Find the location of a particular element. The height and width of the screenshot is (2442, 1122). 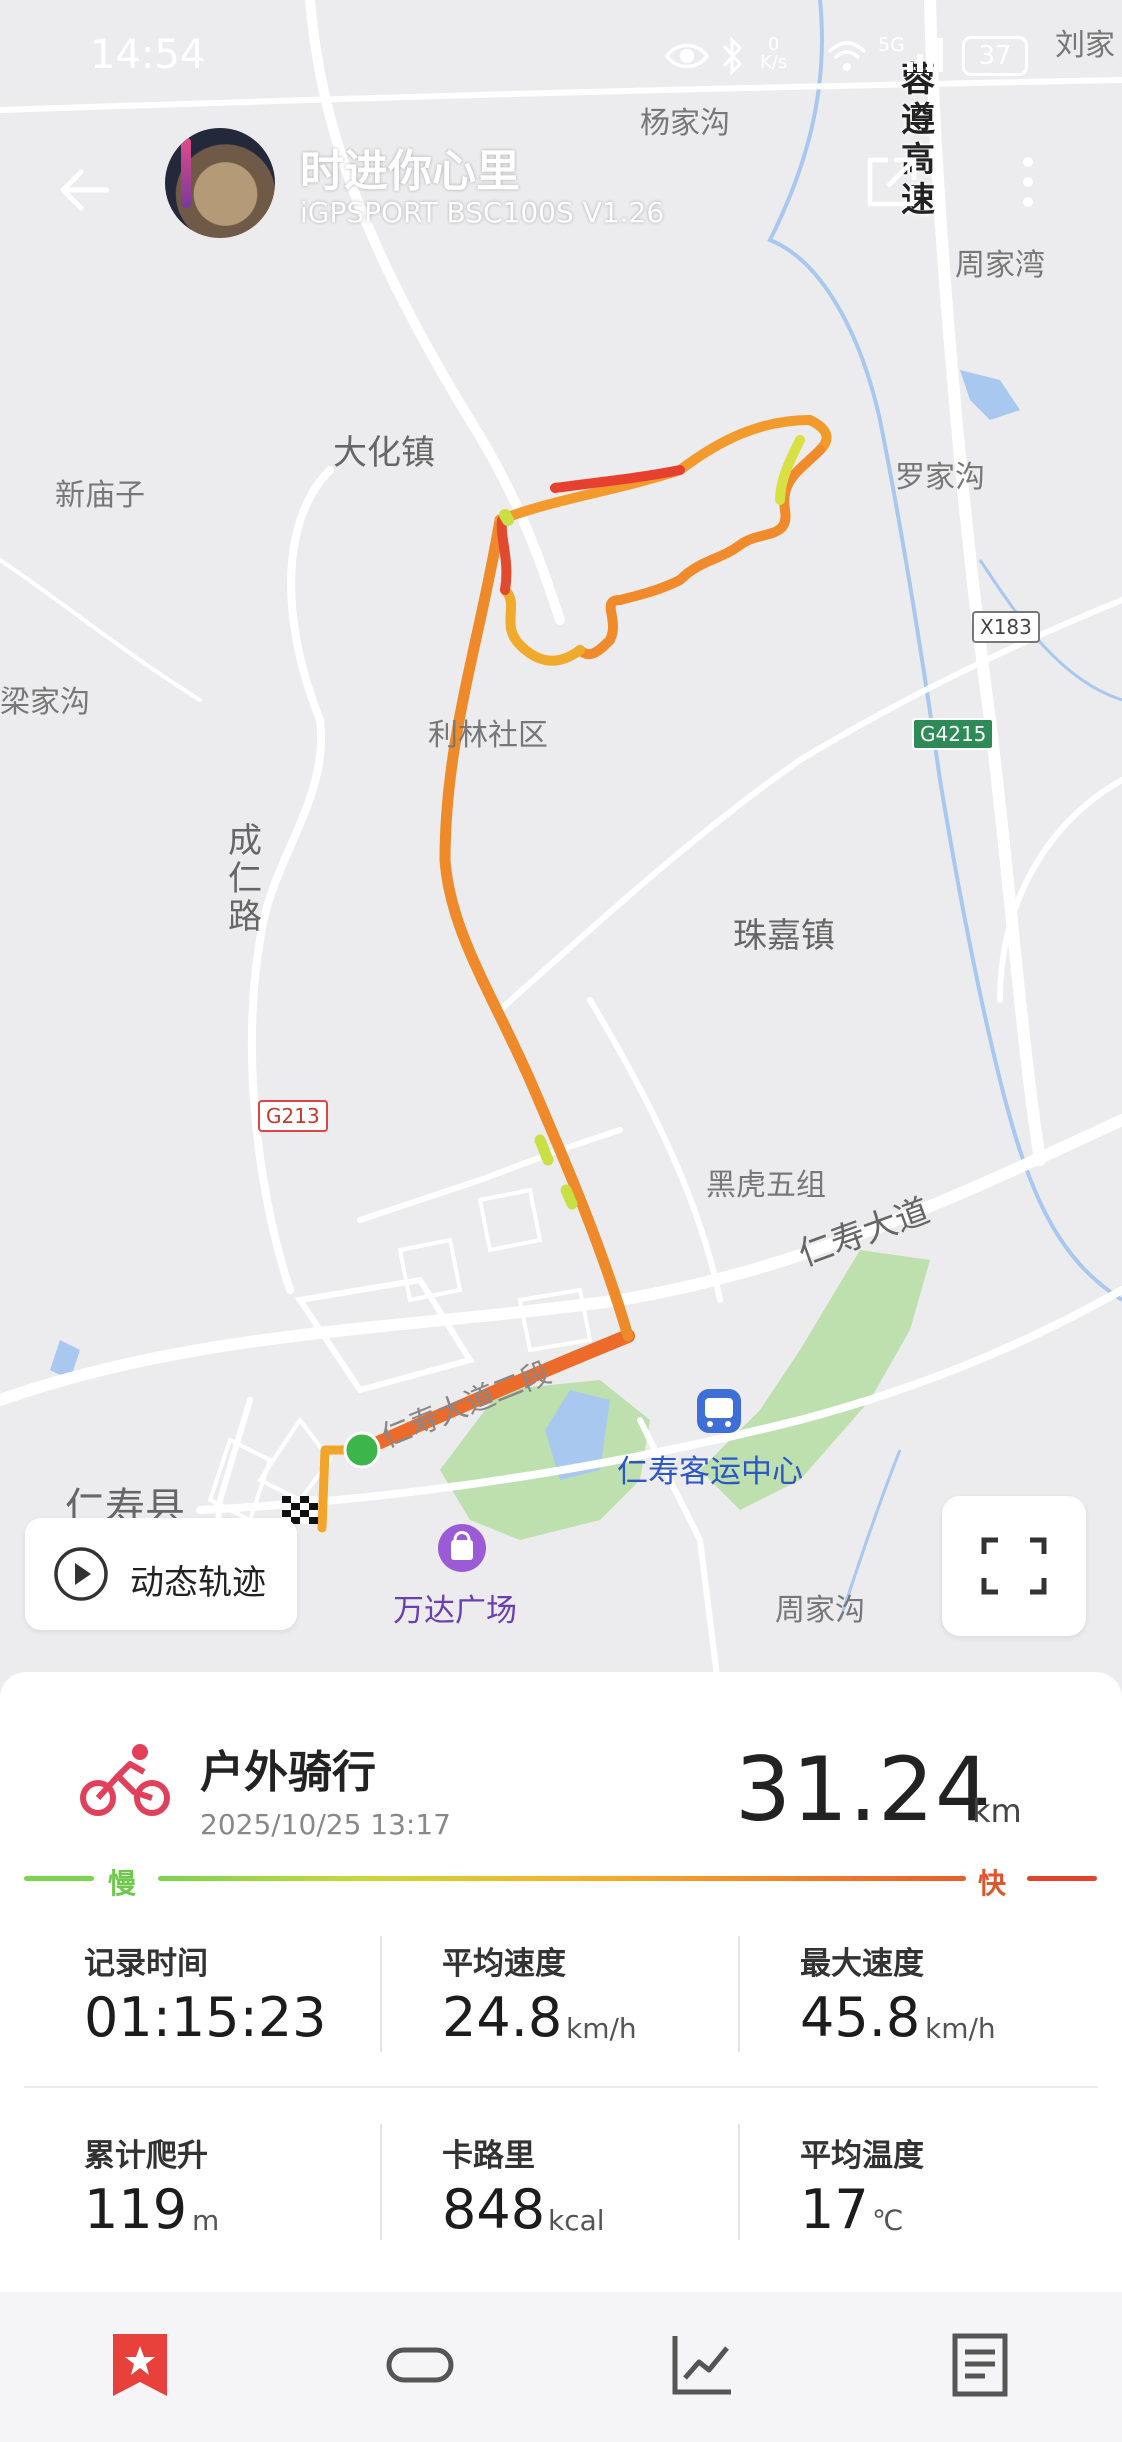

place-label: 周家湾 is located at coordinates (1000, 265).